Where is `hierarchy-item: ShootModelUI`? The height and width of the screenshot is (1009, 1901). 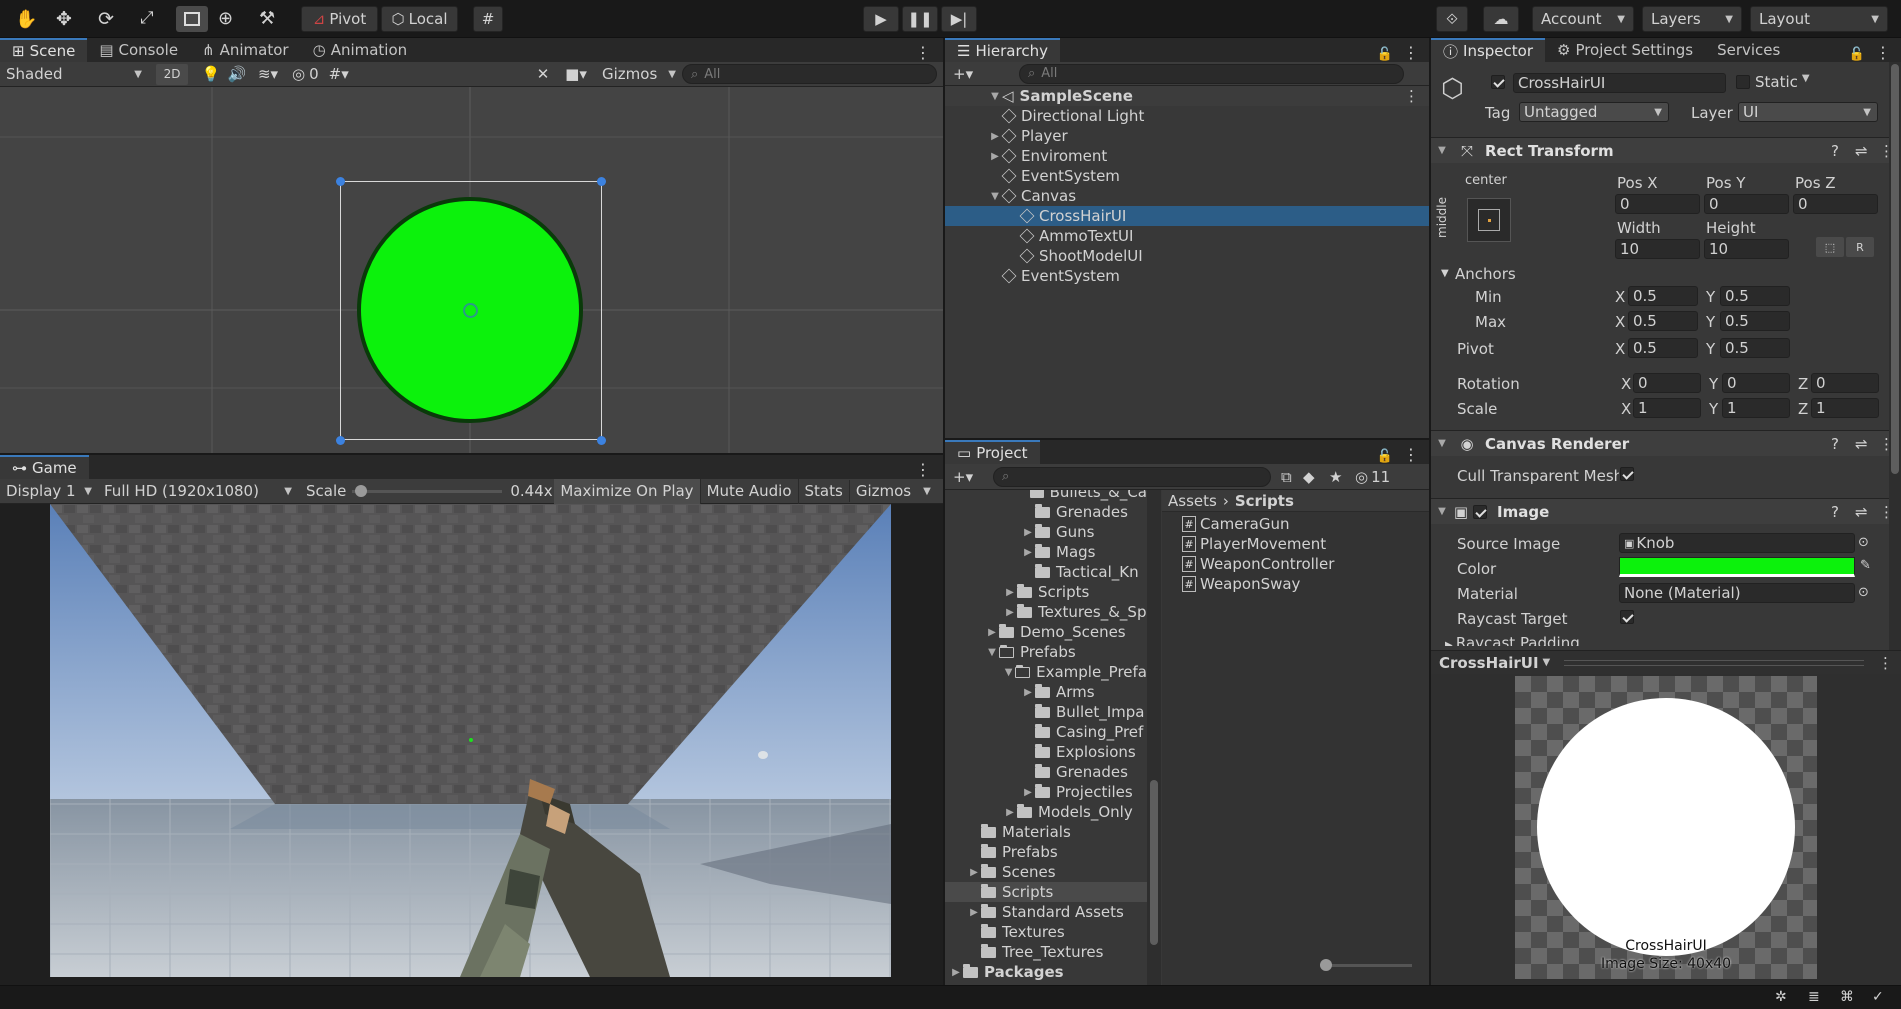
hierarchy-item: ShootModelUI is located at coordinates (1187, 256).